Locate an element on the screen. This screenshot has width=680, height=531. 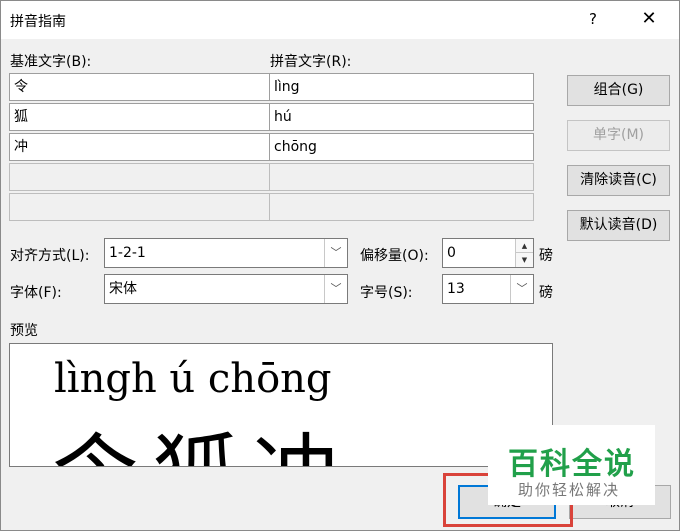
offset-unit: 磅 is located at coordinates (546, 256).